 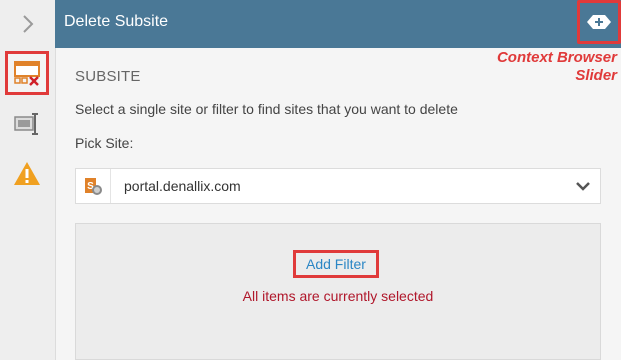 I want to click on add-filter-link: Add Filter, so click(x=336, y=264).